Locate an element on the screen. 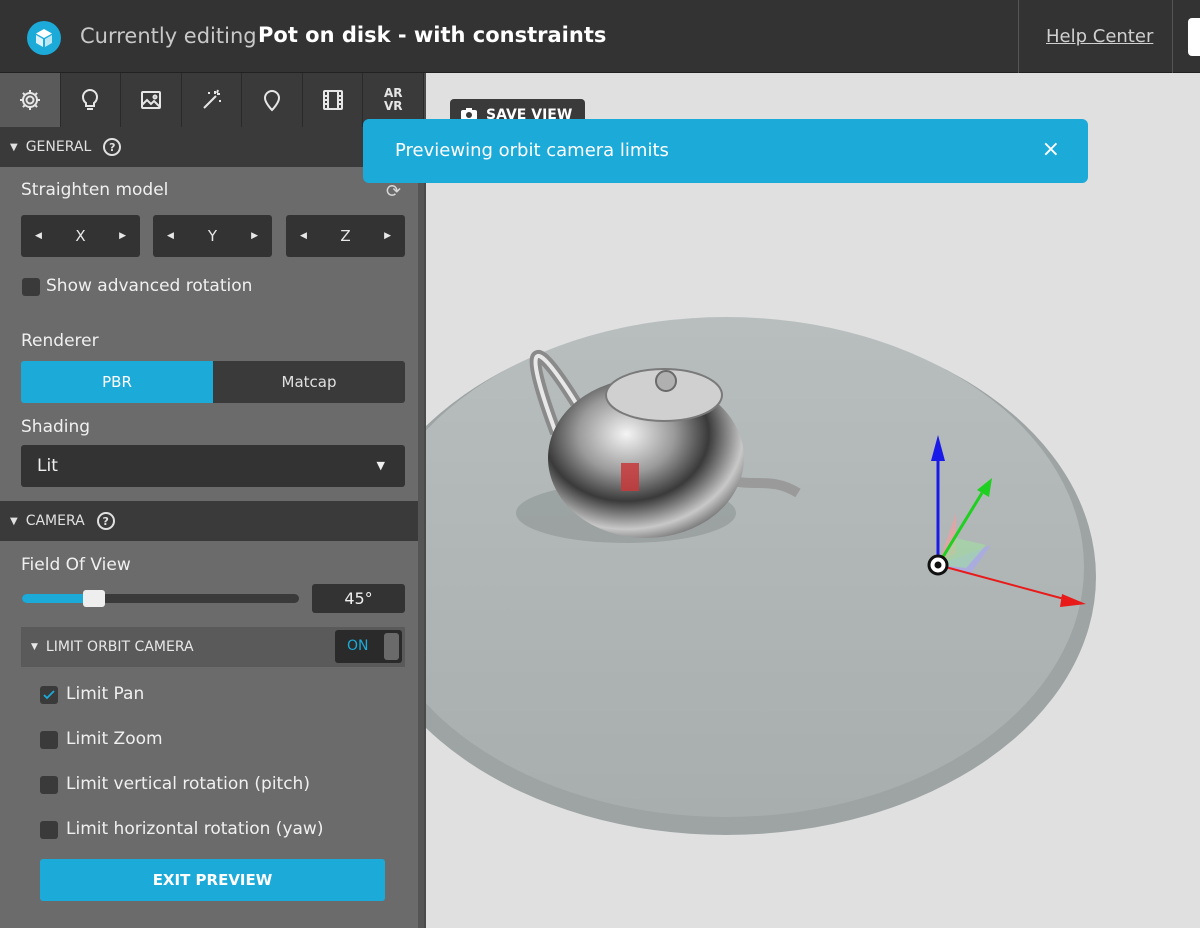  advanced-rotation-checkbox is located at coordinates (31, 287).